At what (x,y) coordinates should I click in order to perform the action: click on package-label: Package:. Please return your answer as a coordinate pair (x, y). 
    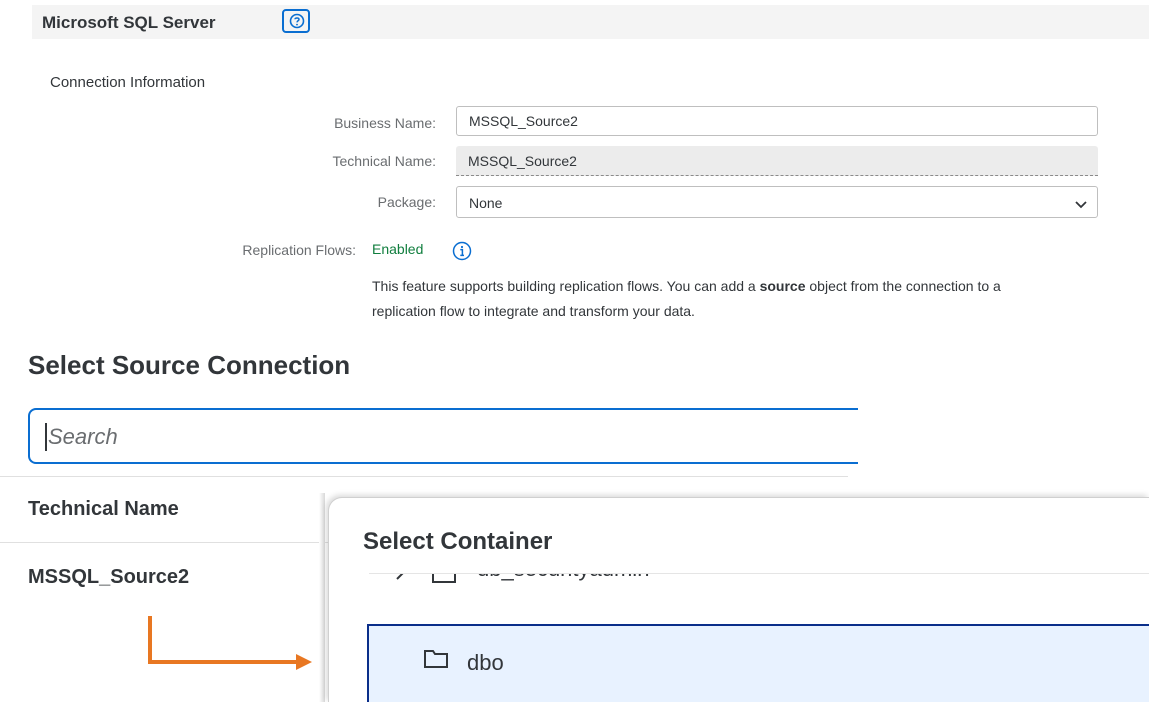
    Looking at the image, I should click on (406, 202).